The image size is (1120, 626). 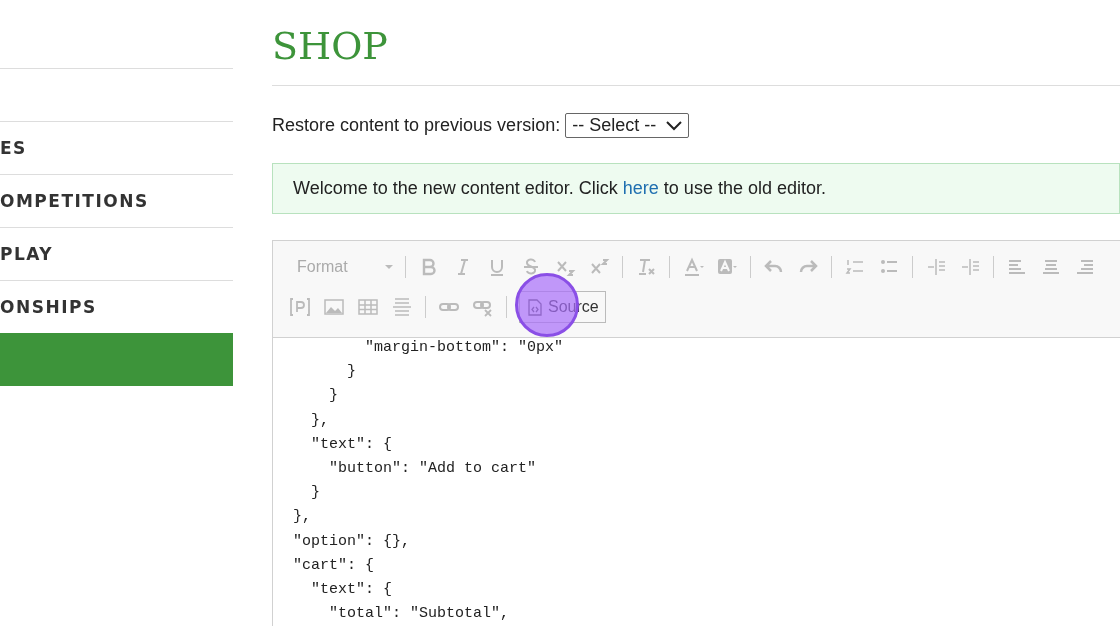 What do you see at coordinates (559, 188) in the screenshot?
I see `notice-text: Welcome to the new content editor. Click here to use the old editor.` at bounding box center [559, 188].